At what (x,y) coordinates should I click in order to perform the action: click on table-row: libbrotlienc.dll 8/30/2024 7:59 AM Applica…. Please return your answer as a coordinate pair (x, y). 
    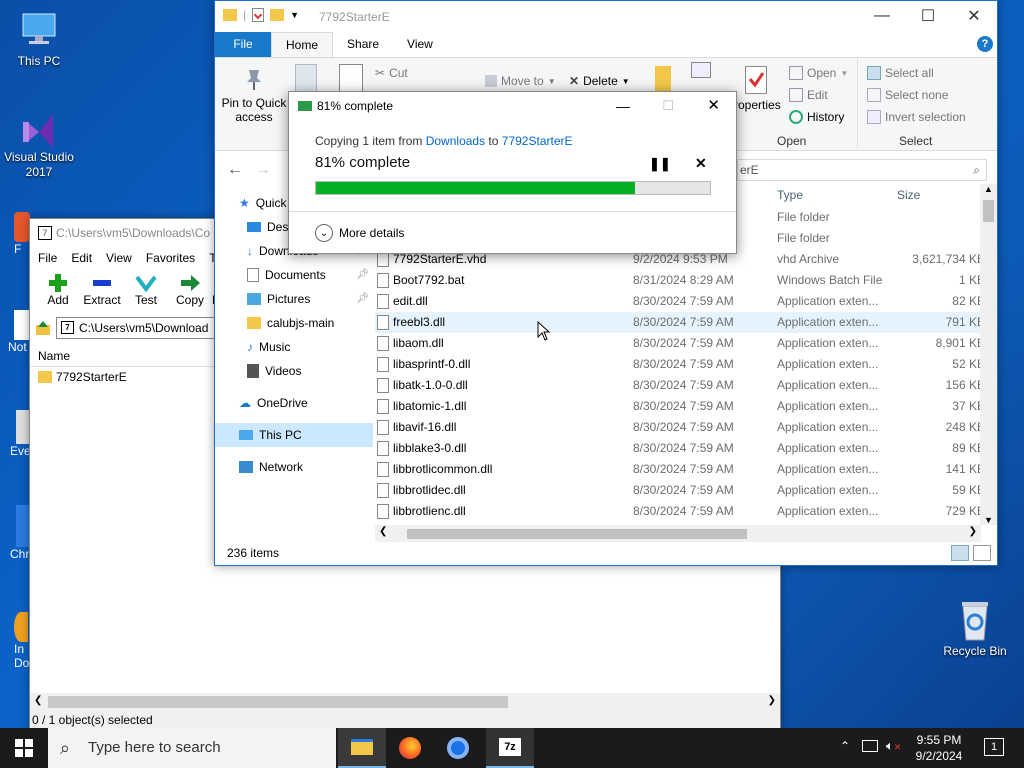
    Looking at the image, I should click on (680, 511).